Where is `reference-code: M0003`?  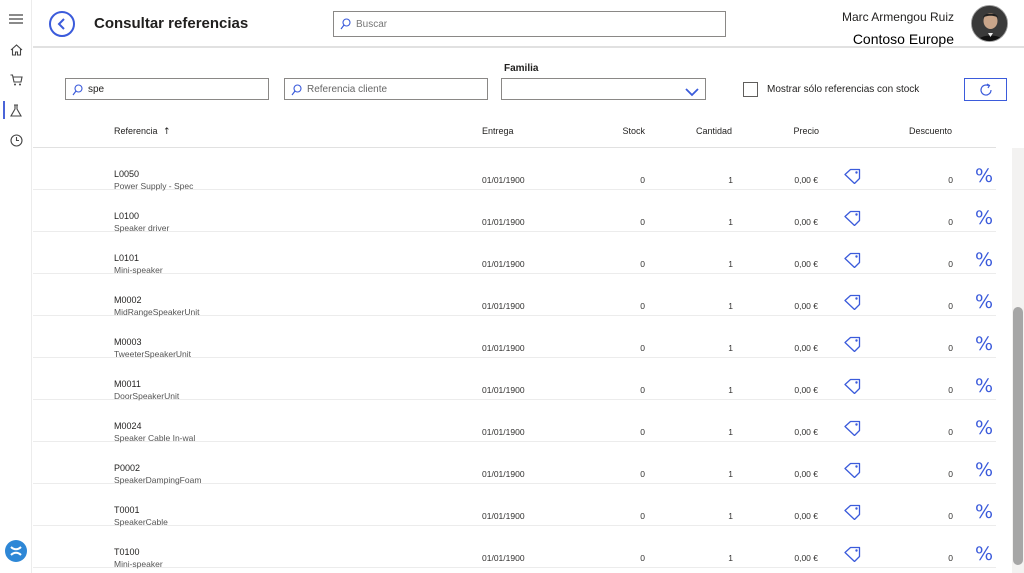
reference-code: M0003 is located at coordinates (128, 342).